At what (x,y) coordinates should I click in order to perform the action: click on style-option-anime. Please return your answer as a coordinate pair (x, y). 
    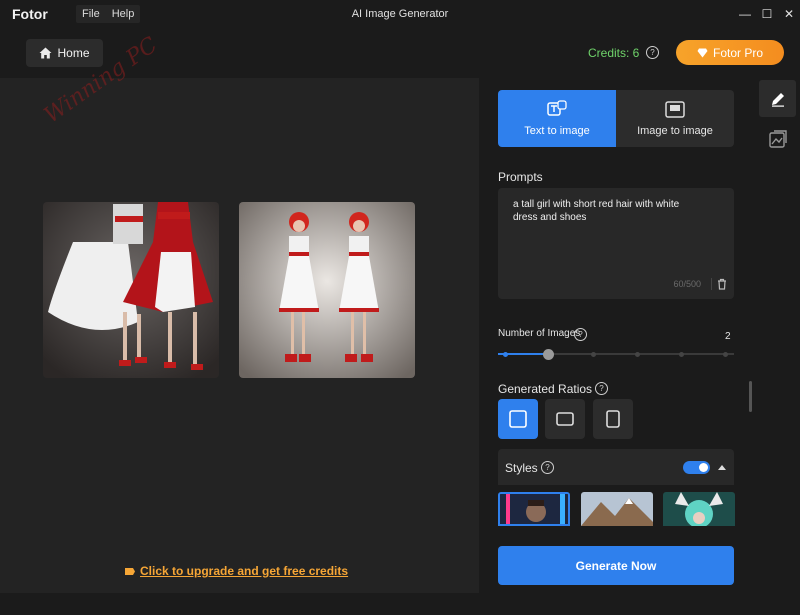
    Looking at the image, I should click on (699, 509).